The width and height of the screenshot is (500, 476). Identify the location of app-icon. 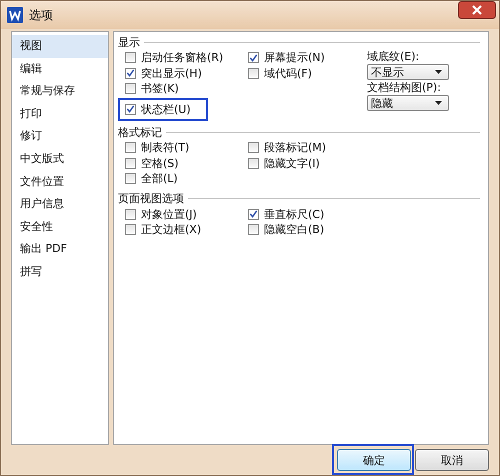
(15, 15).